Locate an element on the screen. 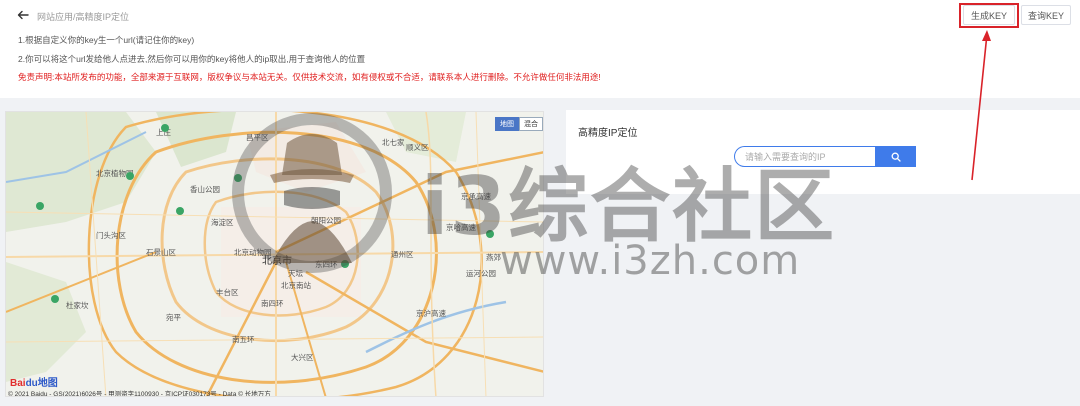 The width and height of the screenshot is (1080, 406). watermark-url: www.i3zh.com is located at coordinates (650, 261).